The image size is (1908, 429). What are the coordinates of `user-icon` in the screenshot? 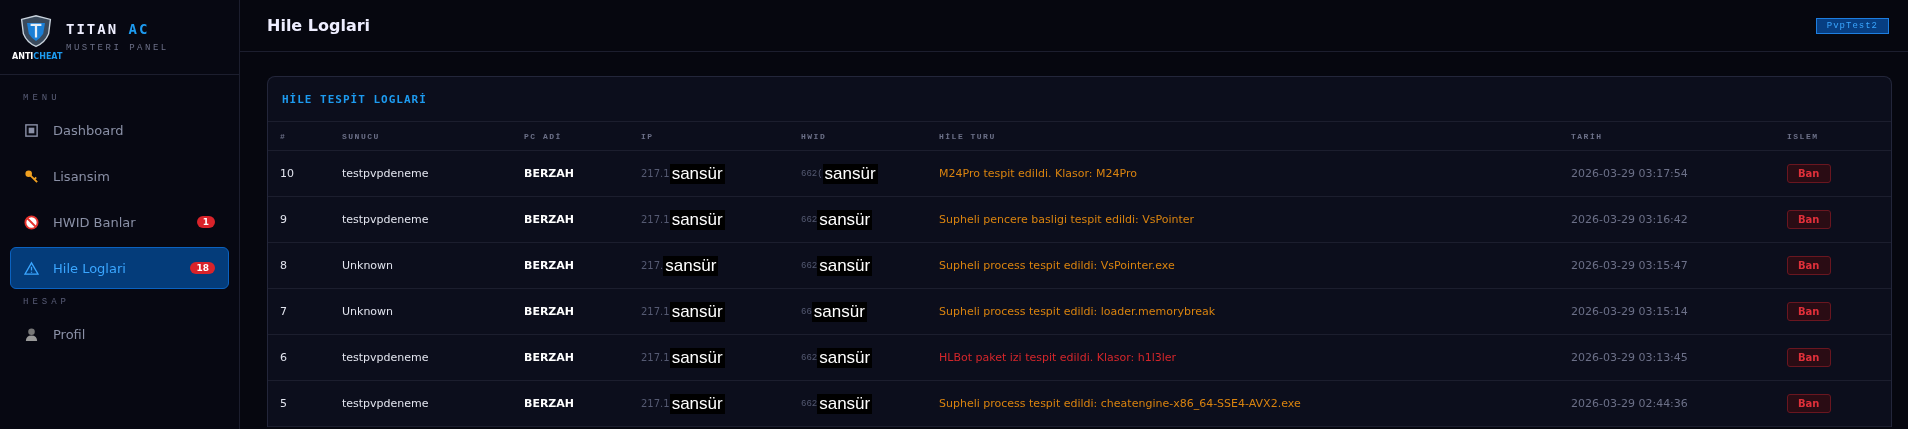 It's located at (31, 334).